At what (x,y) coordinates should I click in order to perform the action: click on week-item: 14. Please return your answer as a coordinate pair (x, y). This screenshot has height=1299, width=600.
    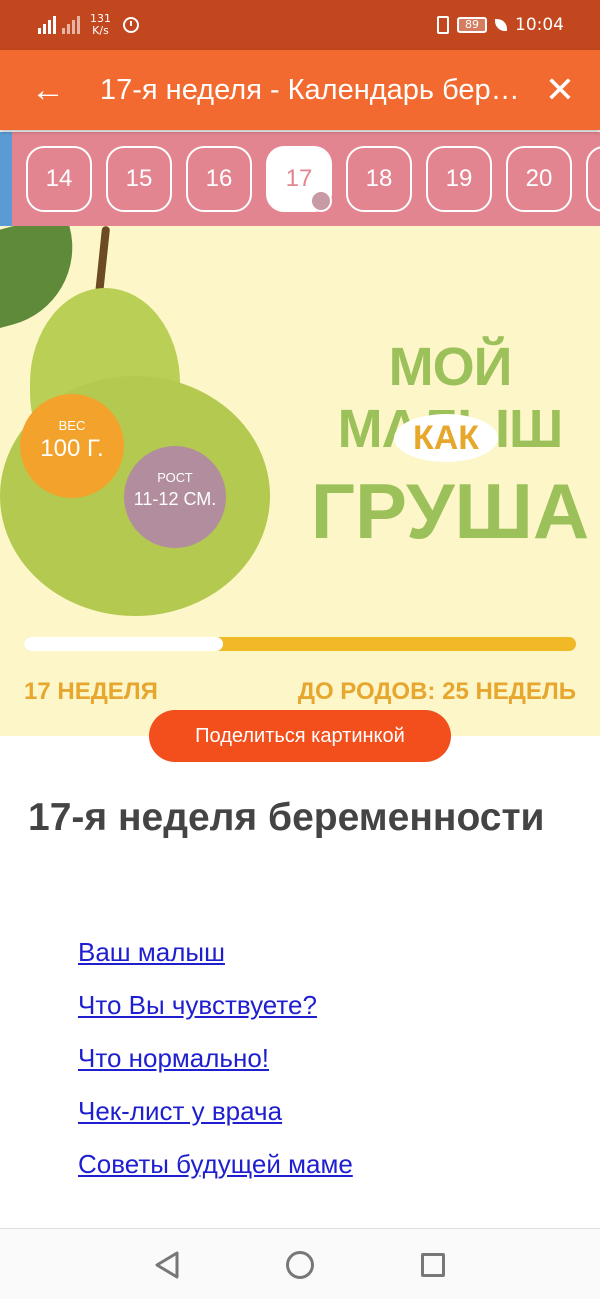
    Looking at the image, I should click on (59, 179).